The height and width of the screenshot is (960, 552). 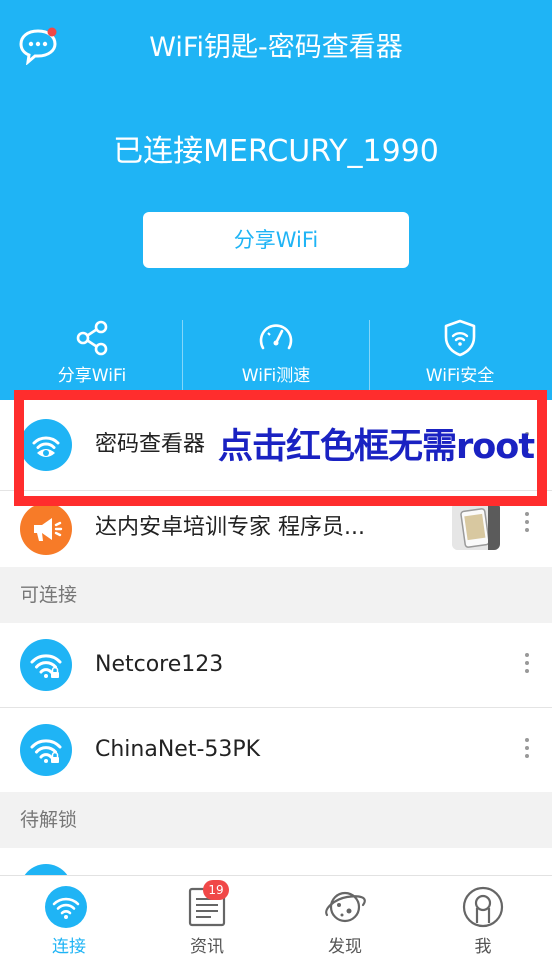 I want to click on tab-label: 发现, so click(x=345, y=947).